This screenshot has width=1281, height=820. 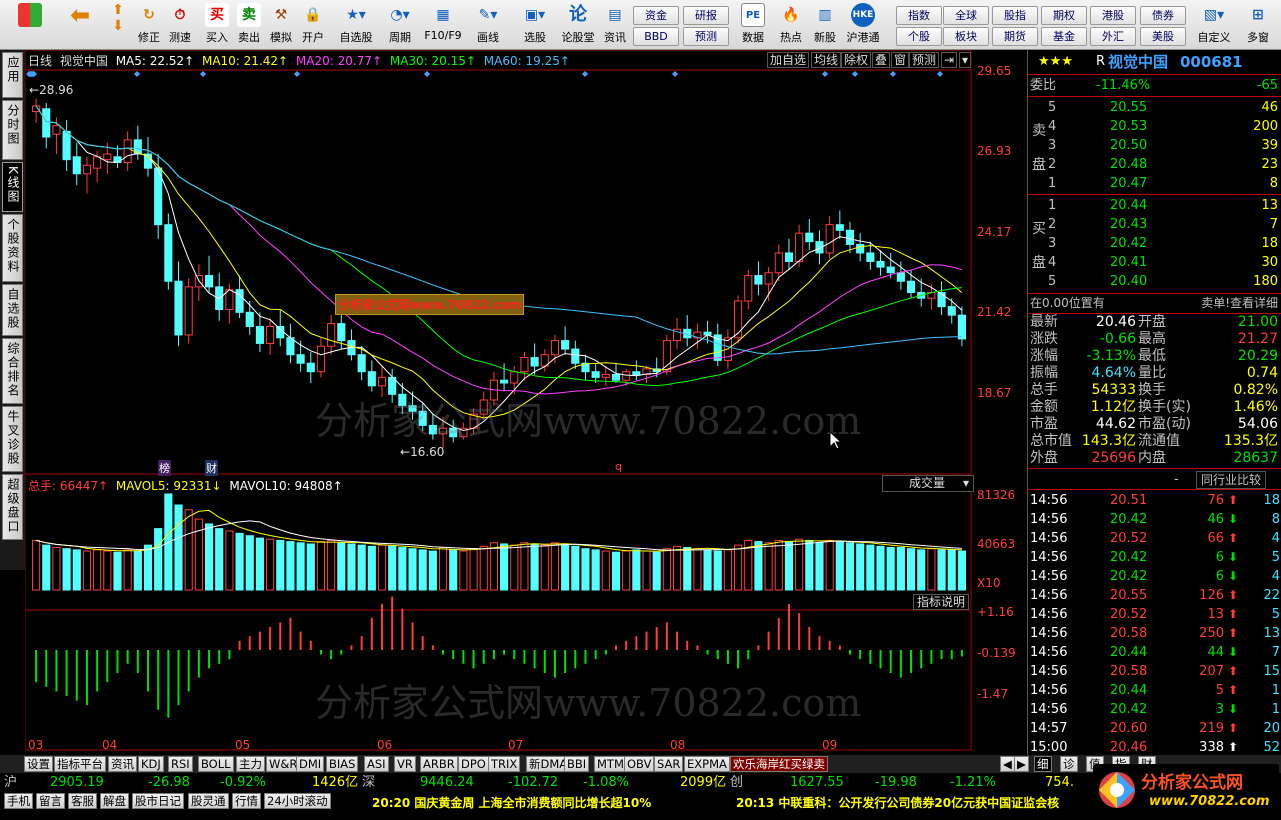 I want to click on indicator-tab: 指标平台, so click(x=80, y=764).